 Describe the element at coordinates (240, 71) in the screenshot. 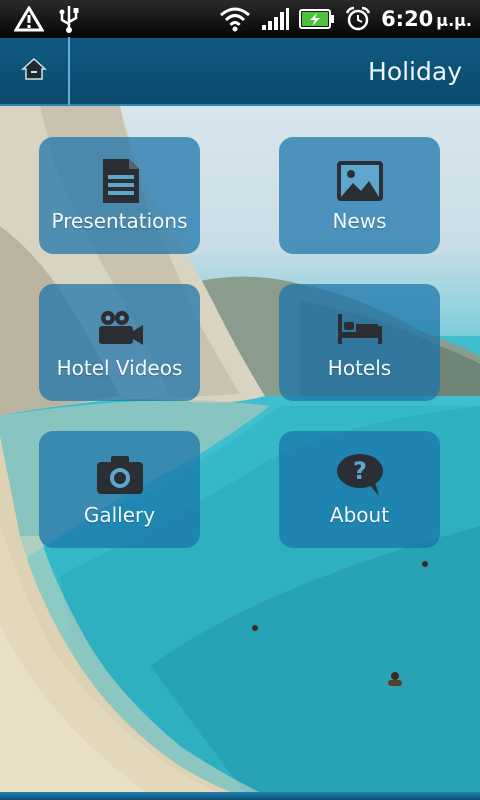

I see `action-bar: Holiday` at that location.